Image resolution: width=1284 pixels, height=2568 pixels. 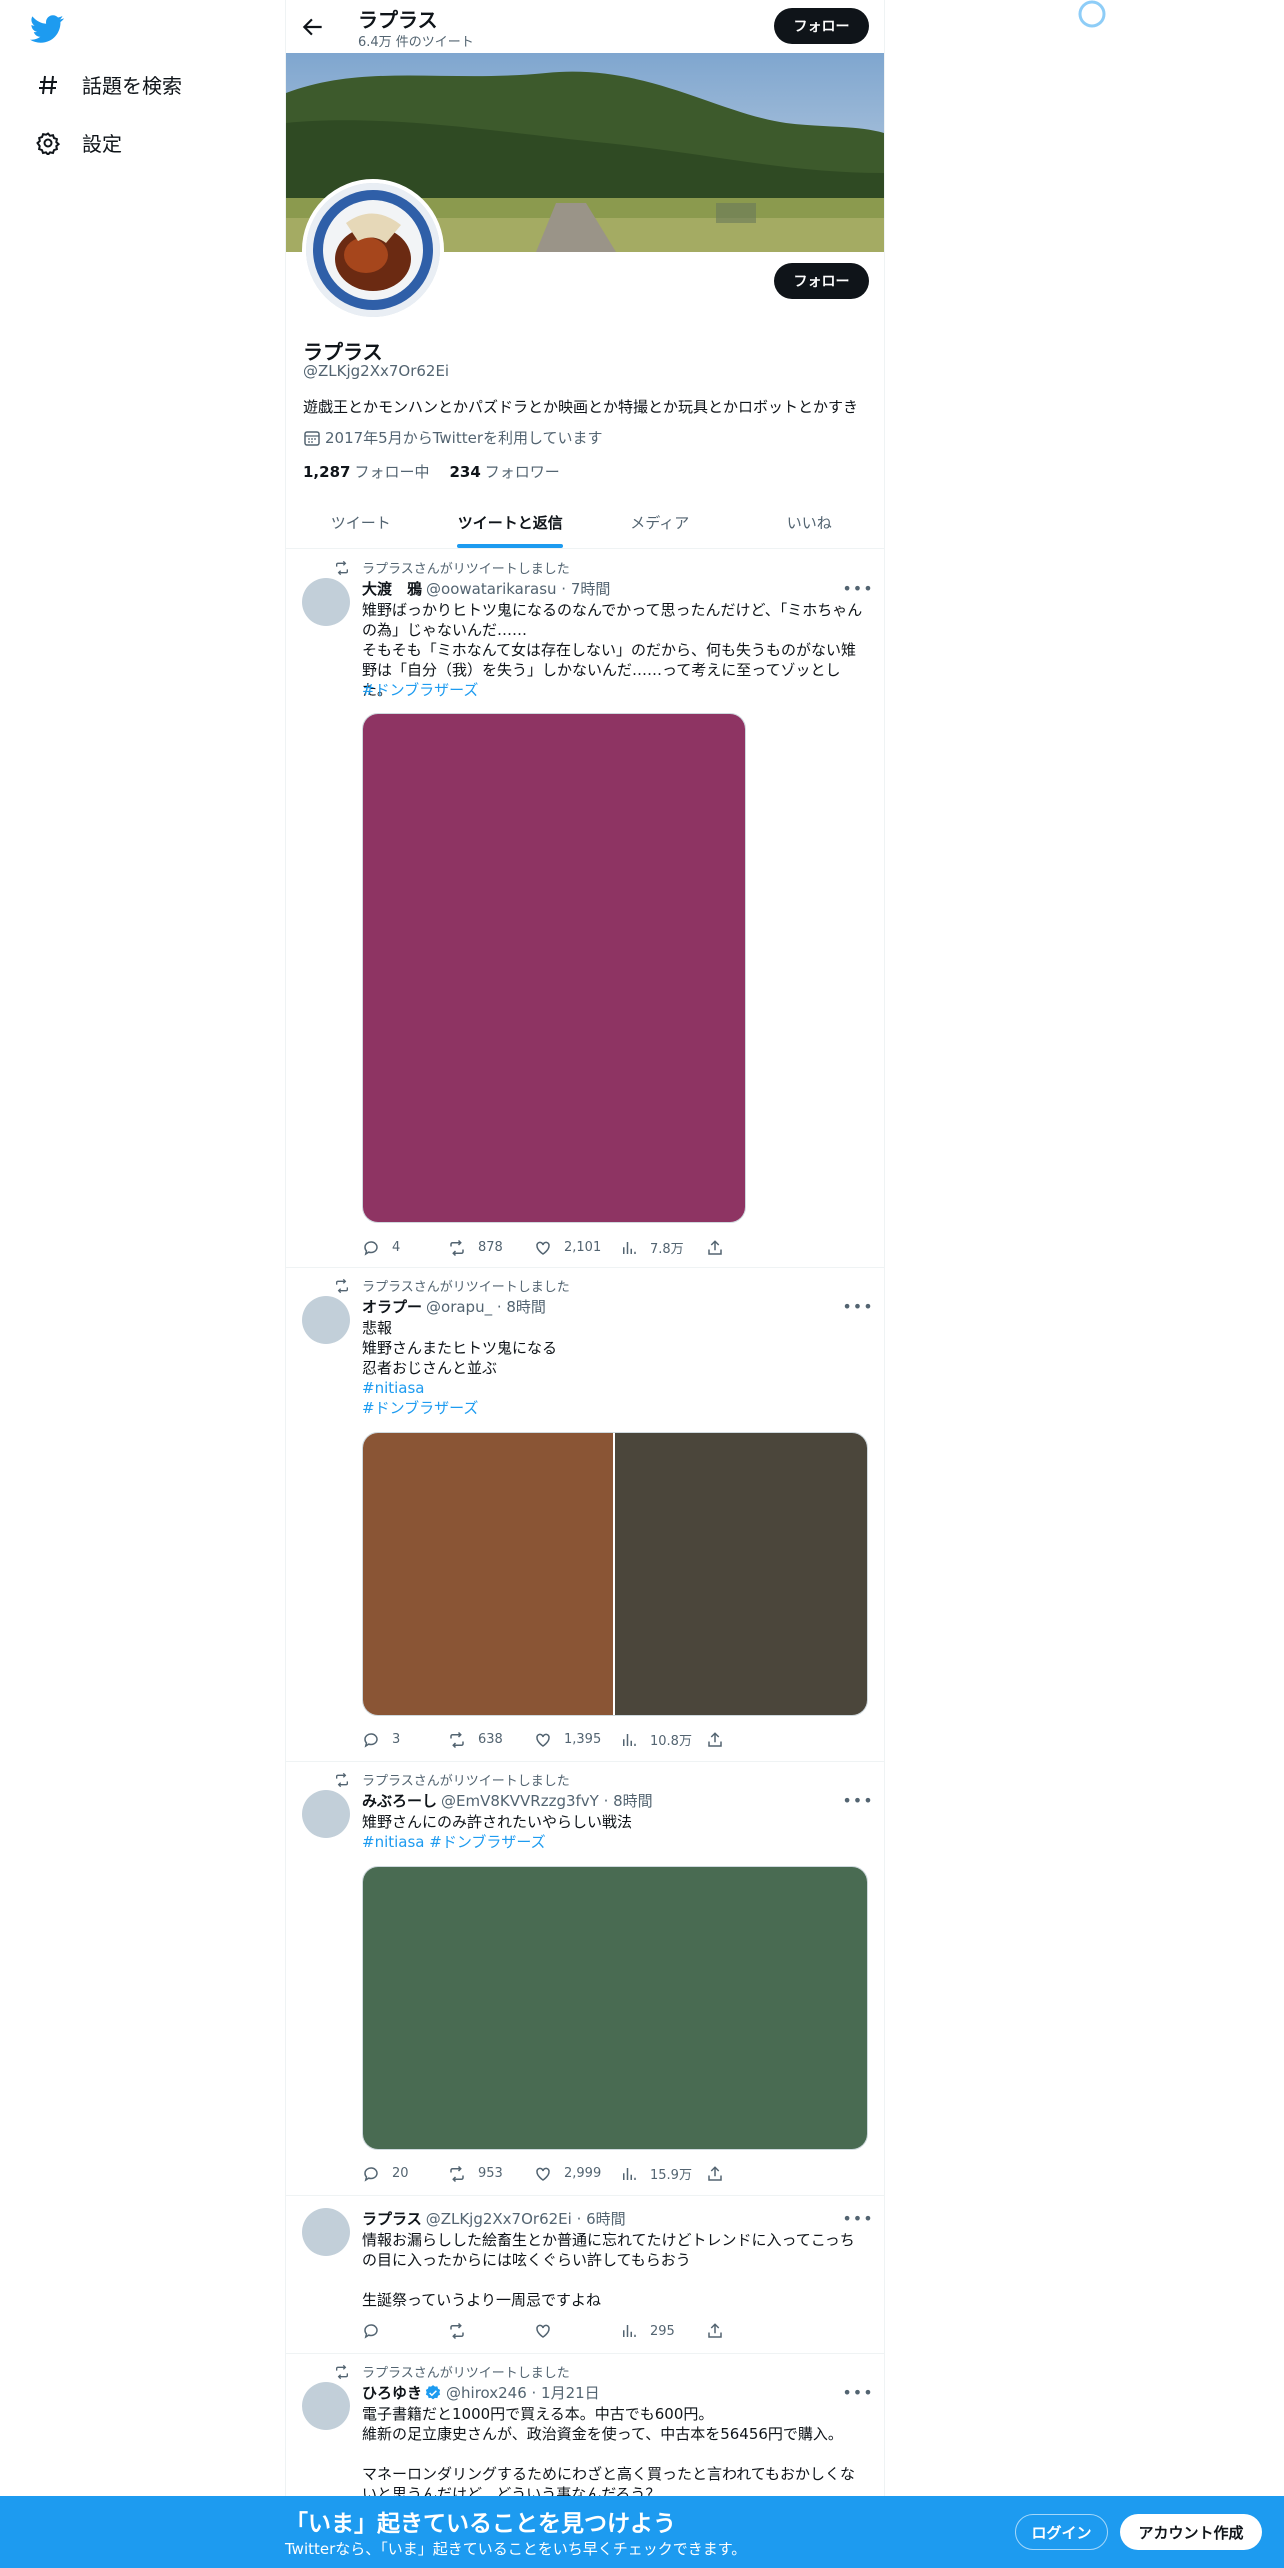 I want to click on retweet-button: 638, so click(x=491, y=1739).